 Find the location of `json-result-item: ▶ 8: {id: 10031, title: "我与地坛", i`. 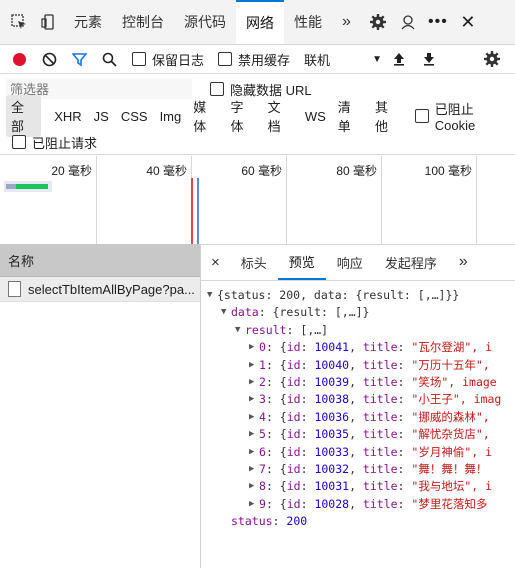

json-result-item: ▶ 8: {id: 10031, title: "我与地坛", i is located at coordinates (358, 486).